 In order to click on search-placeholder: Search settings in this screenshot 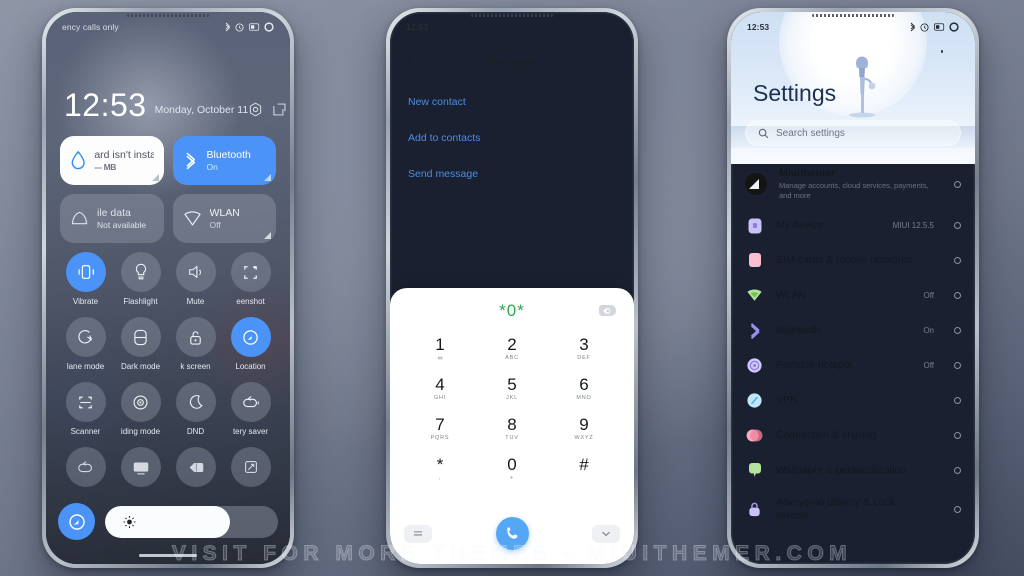, I will do `click(810, 133)`.